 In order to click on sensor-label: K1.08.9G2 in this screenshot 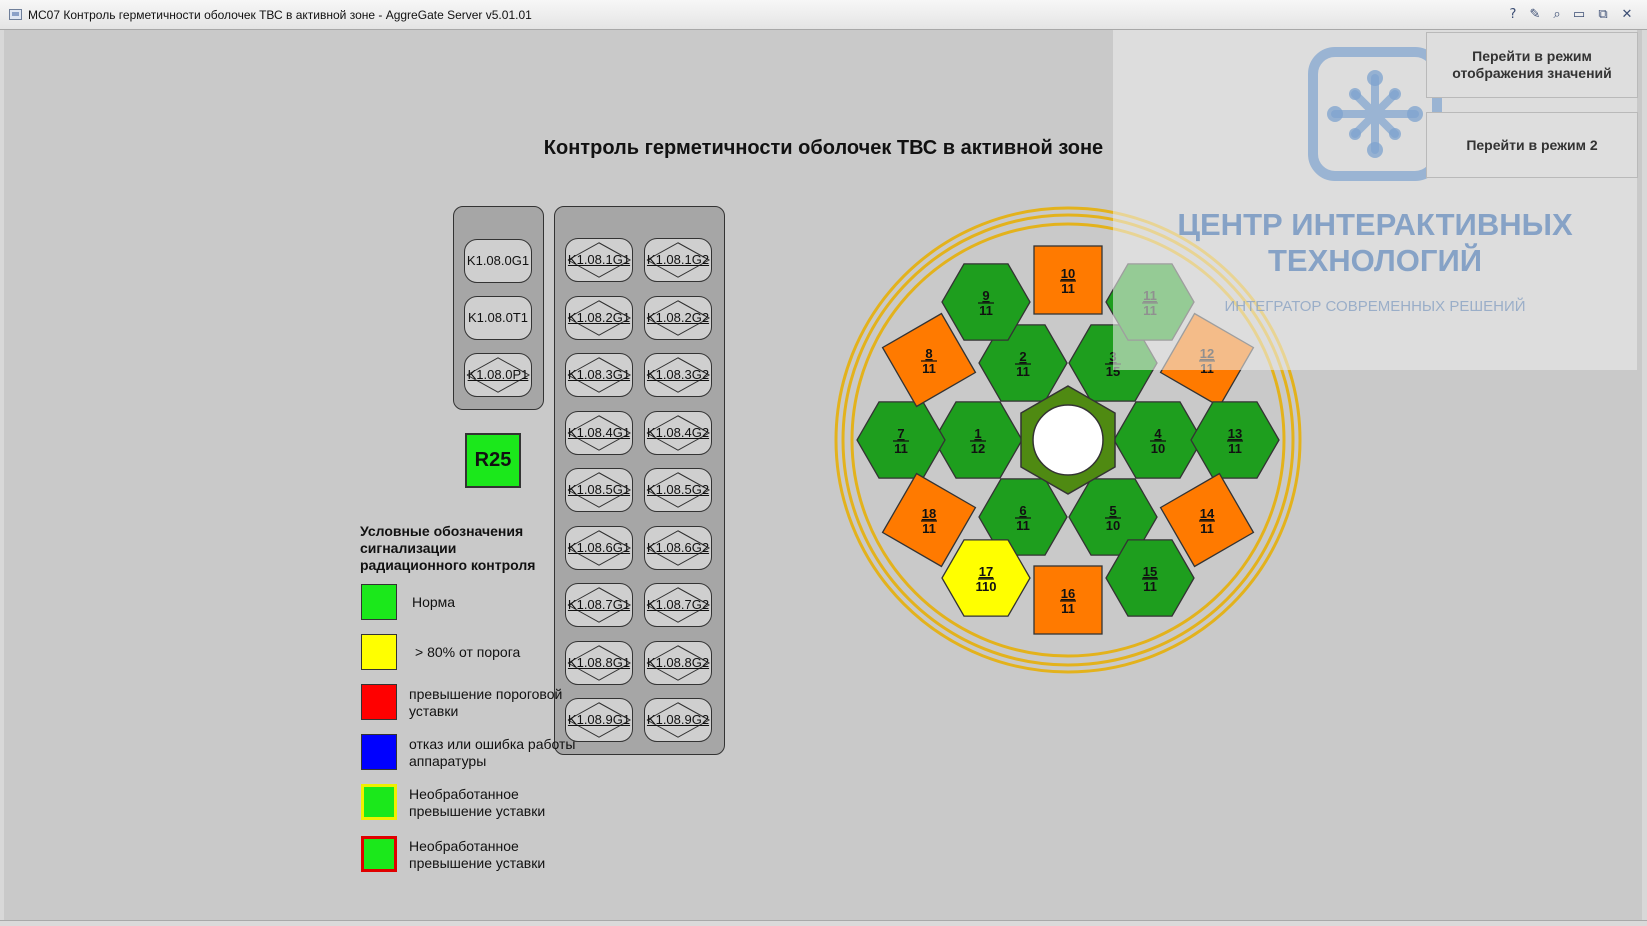, I will do `click(678, 719)`.